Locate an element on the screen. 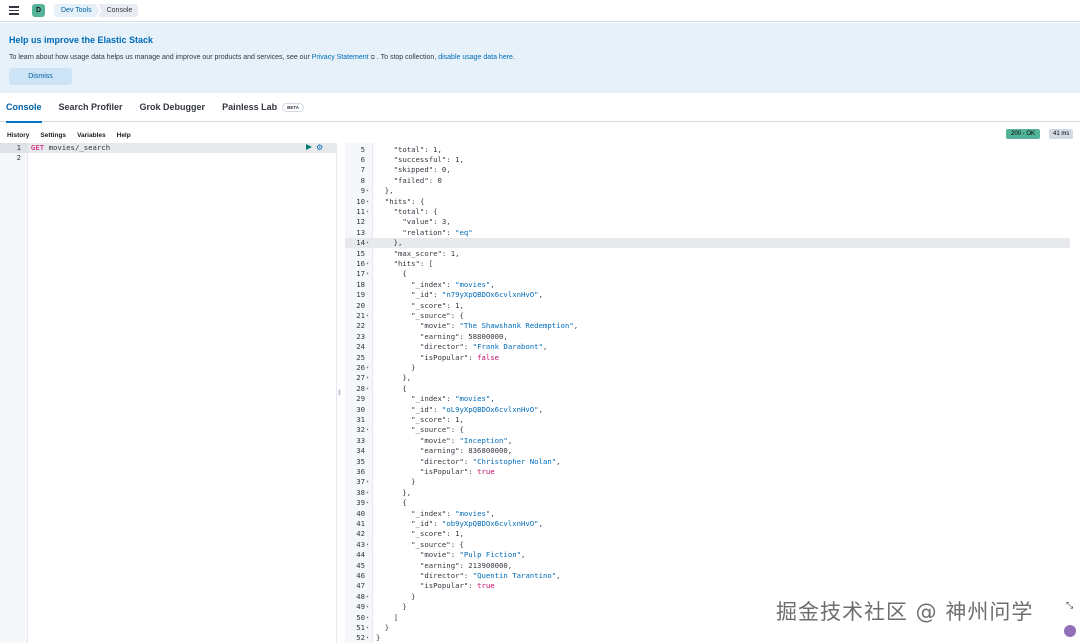 The height and width of the screenshot is (643, 1080). tab-console: Console is located at coordinates (24, 108).